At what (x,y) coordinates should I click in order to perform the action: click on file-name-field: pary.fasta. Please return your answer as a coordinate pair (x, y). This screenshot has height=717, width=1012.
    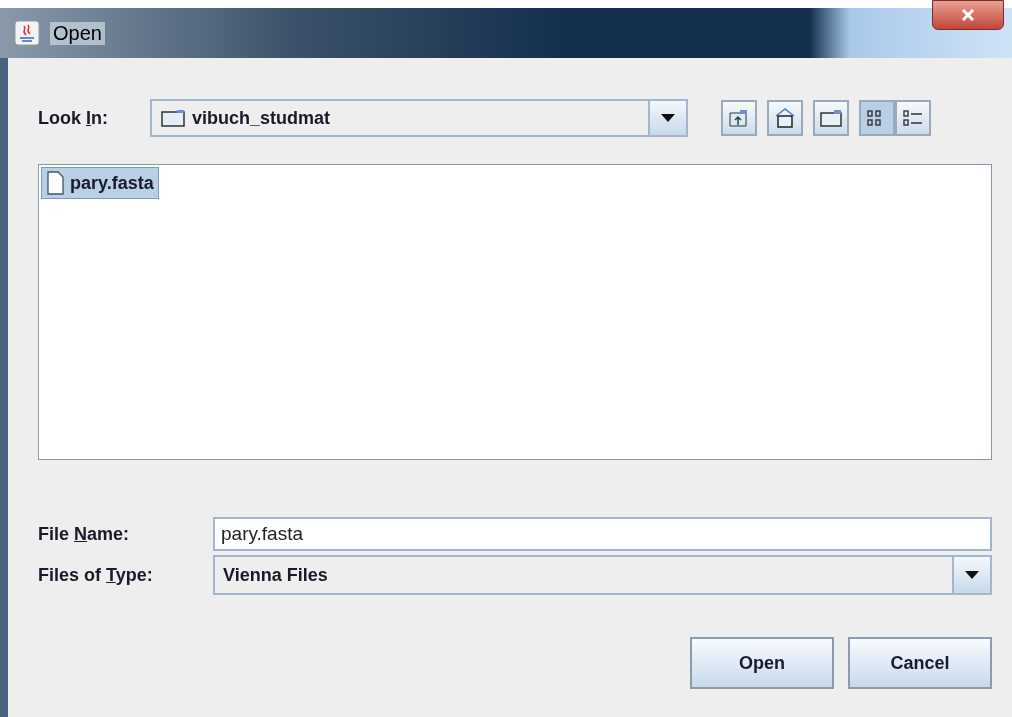
    Looking at the image, I should click on (602, 534).